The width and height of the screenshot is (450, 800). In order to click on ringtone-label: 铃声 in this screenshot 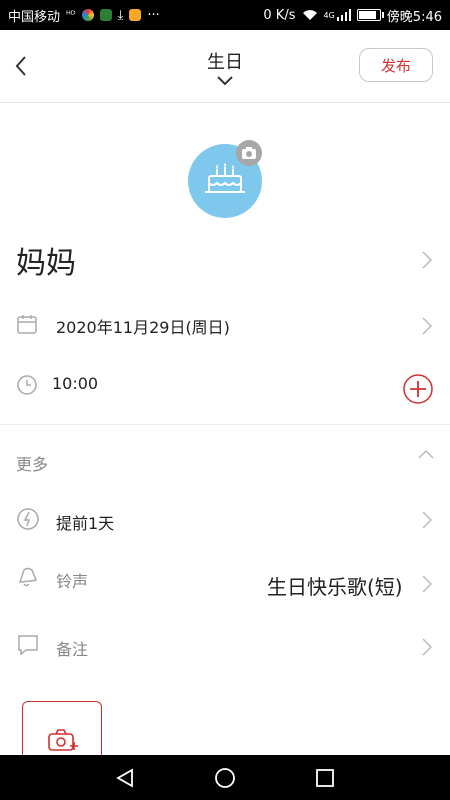, I will do `click(72, 581)`.